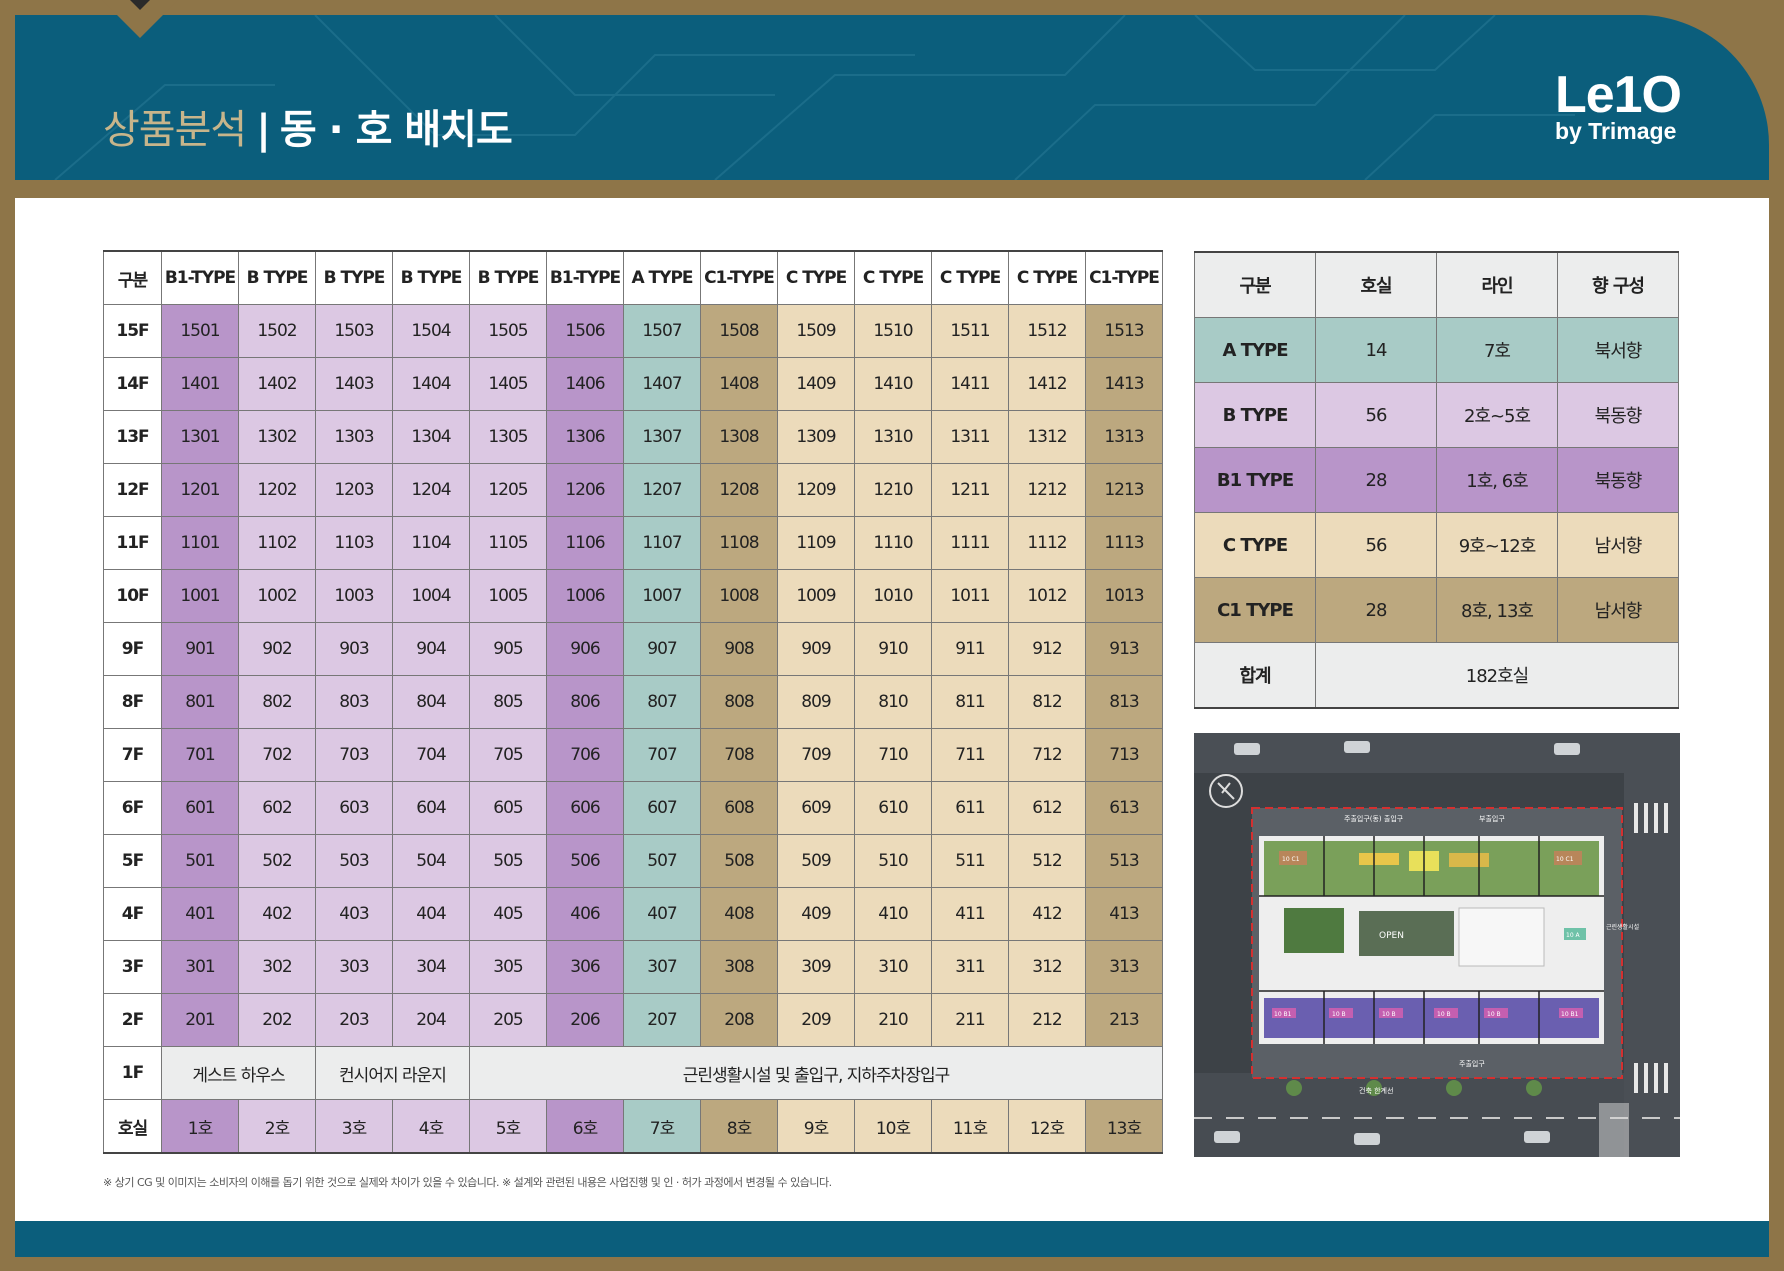 The height and width of the screenshot is (1271, 1784). Describe the element at coordinates (1124, 543) in the screenshot. I see `unit-cell: 1113` at that location.